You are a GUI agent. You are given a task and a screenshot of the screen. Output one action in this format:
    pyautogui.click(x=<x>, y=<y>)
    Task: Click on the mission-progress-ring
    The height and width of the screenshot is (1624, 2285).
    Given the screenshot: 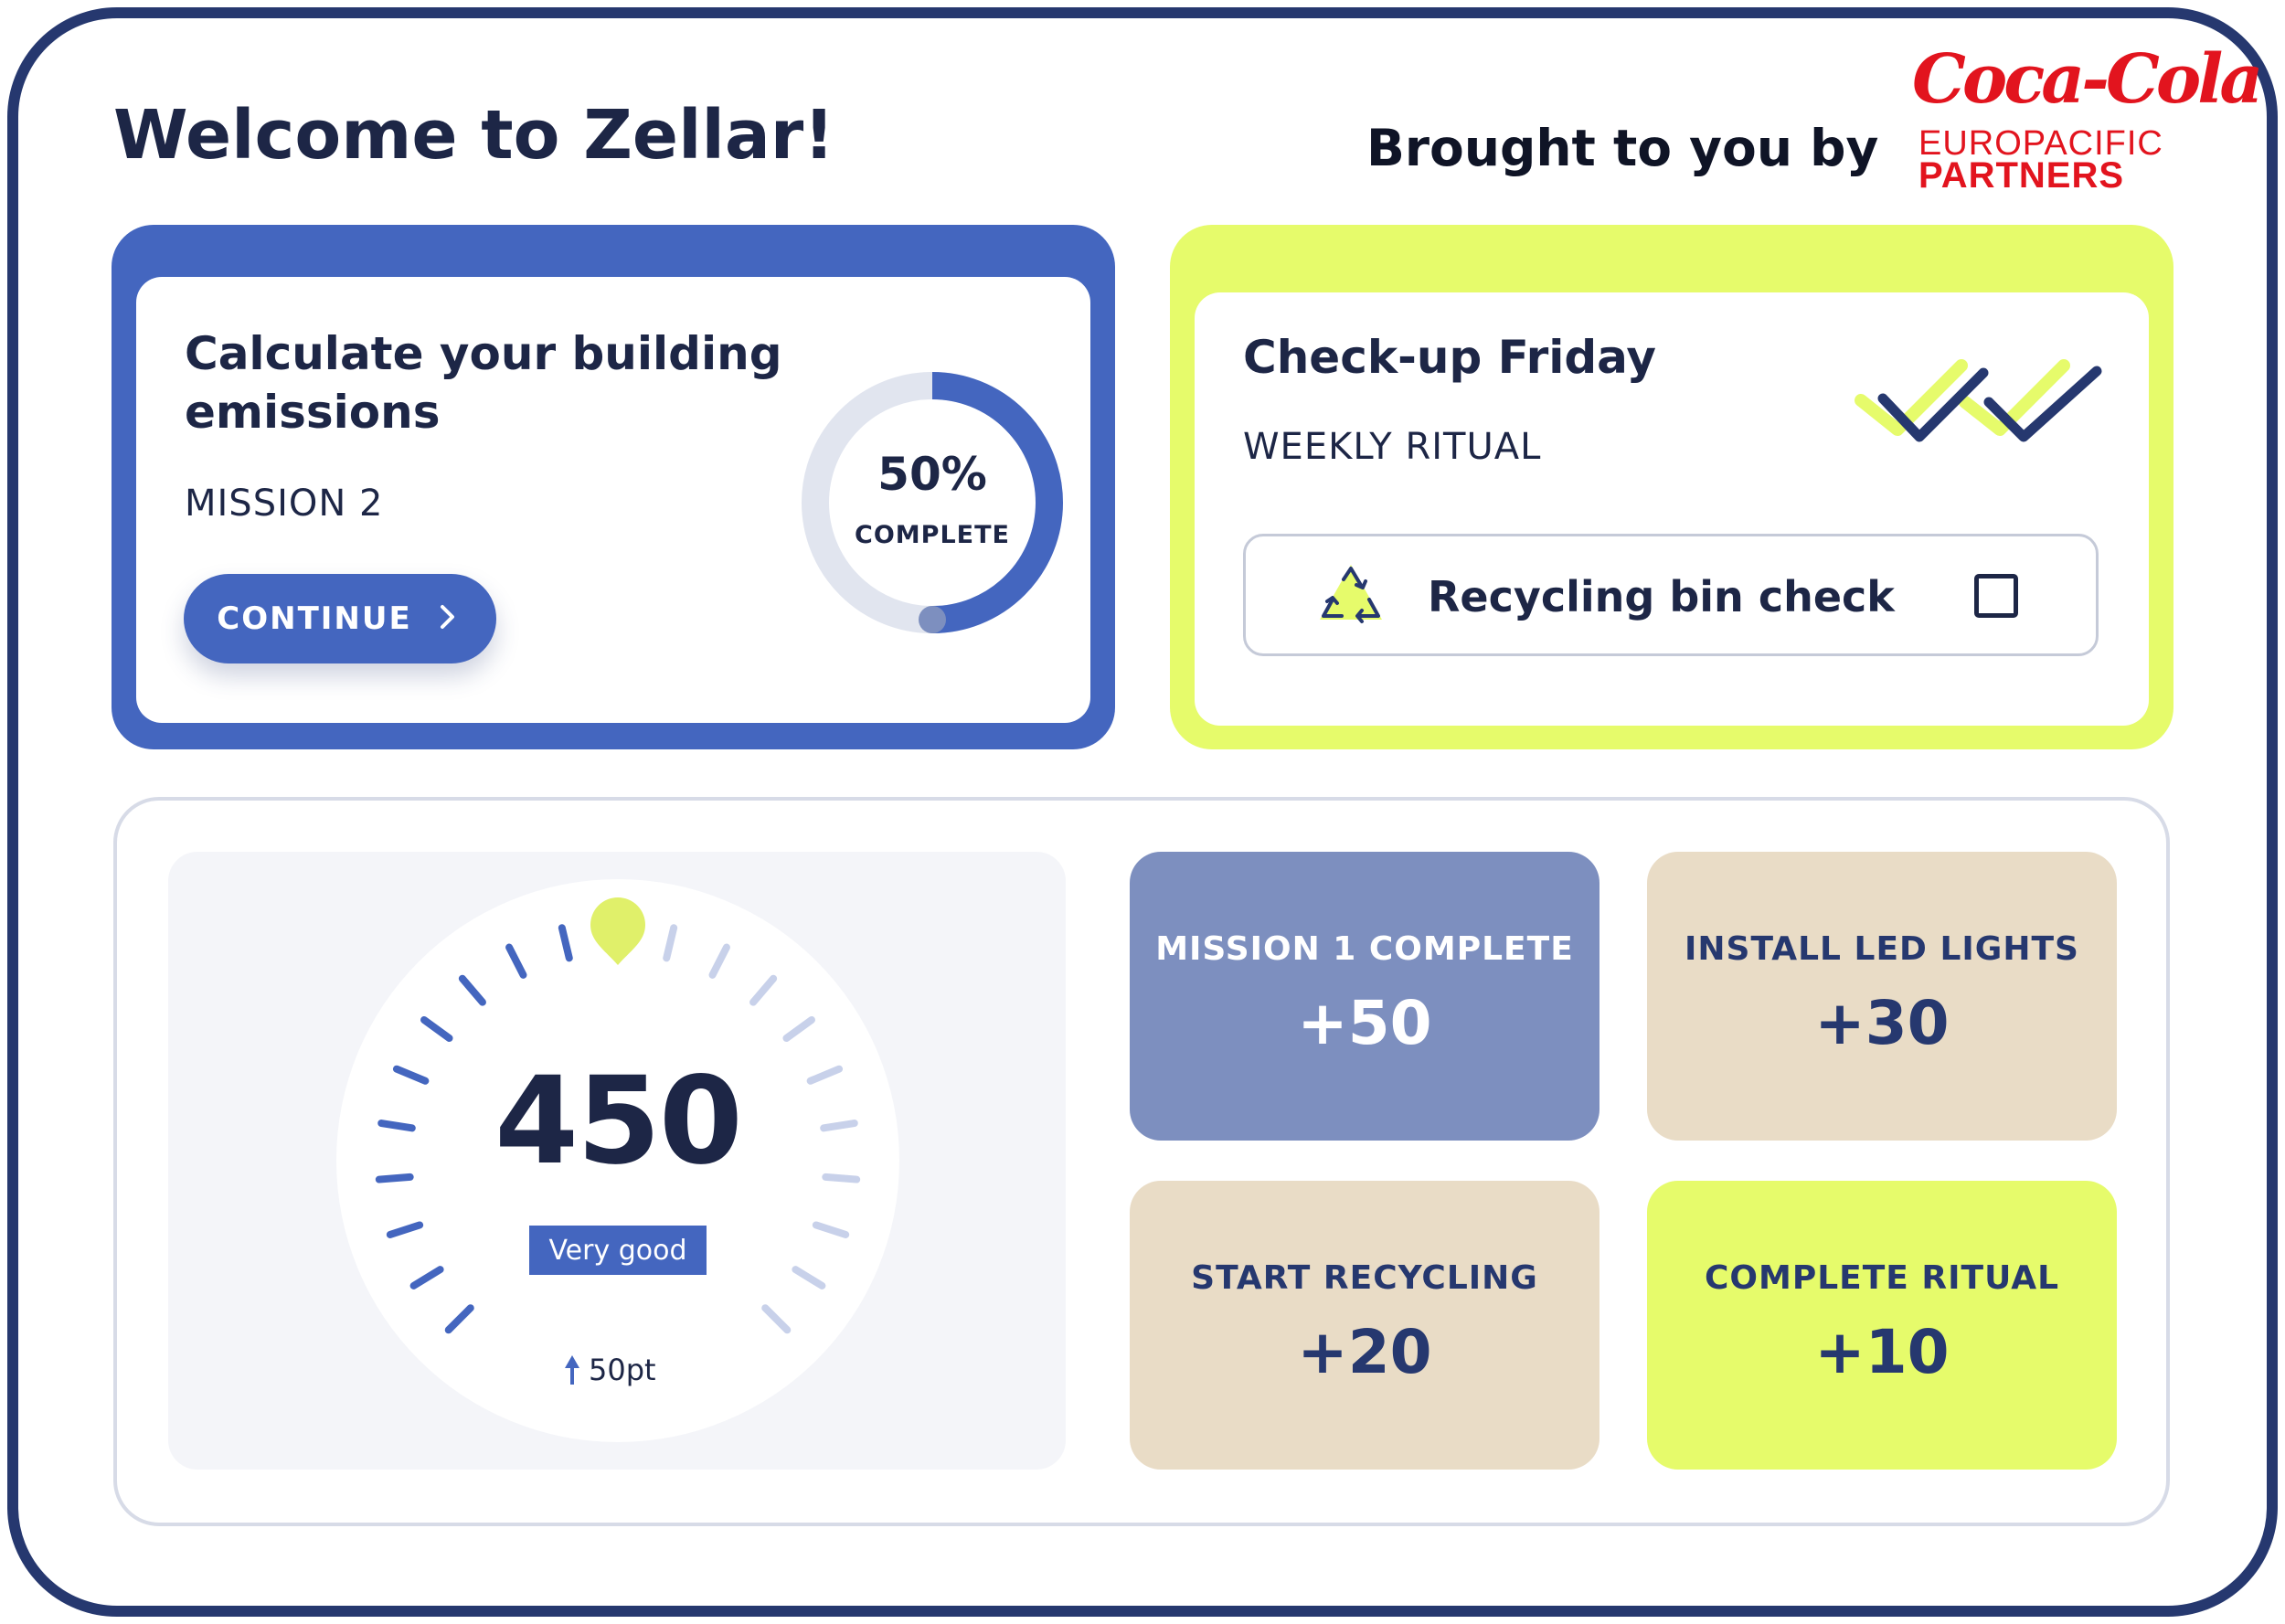 What is the action you would take?
    pyautogui.click(x=932, y=502)
    